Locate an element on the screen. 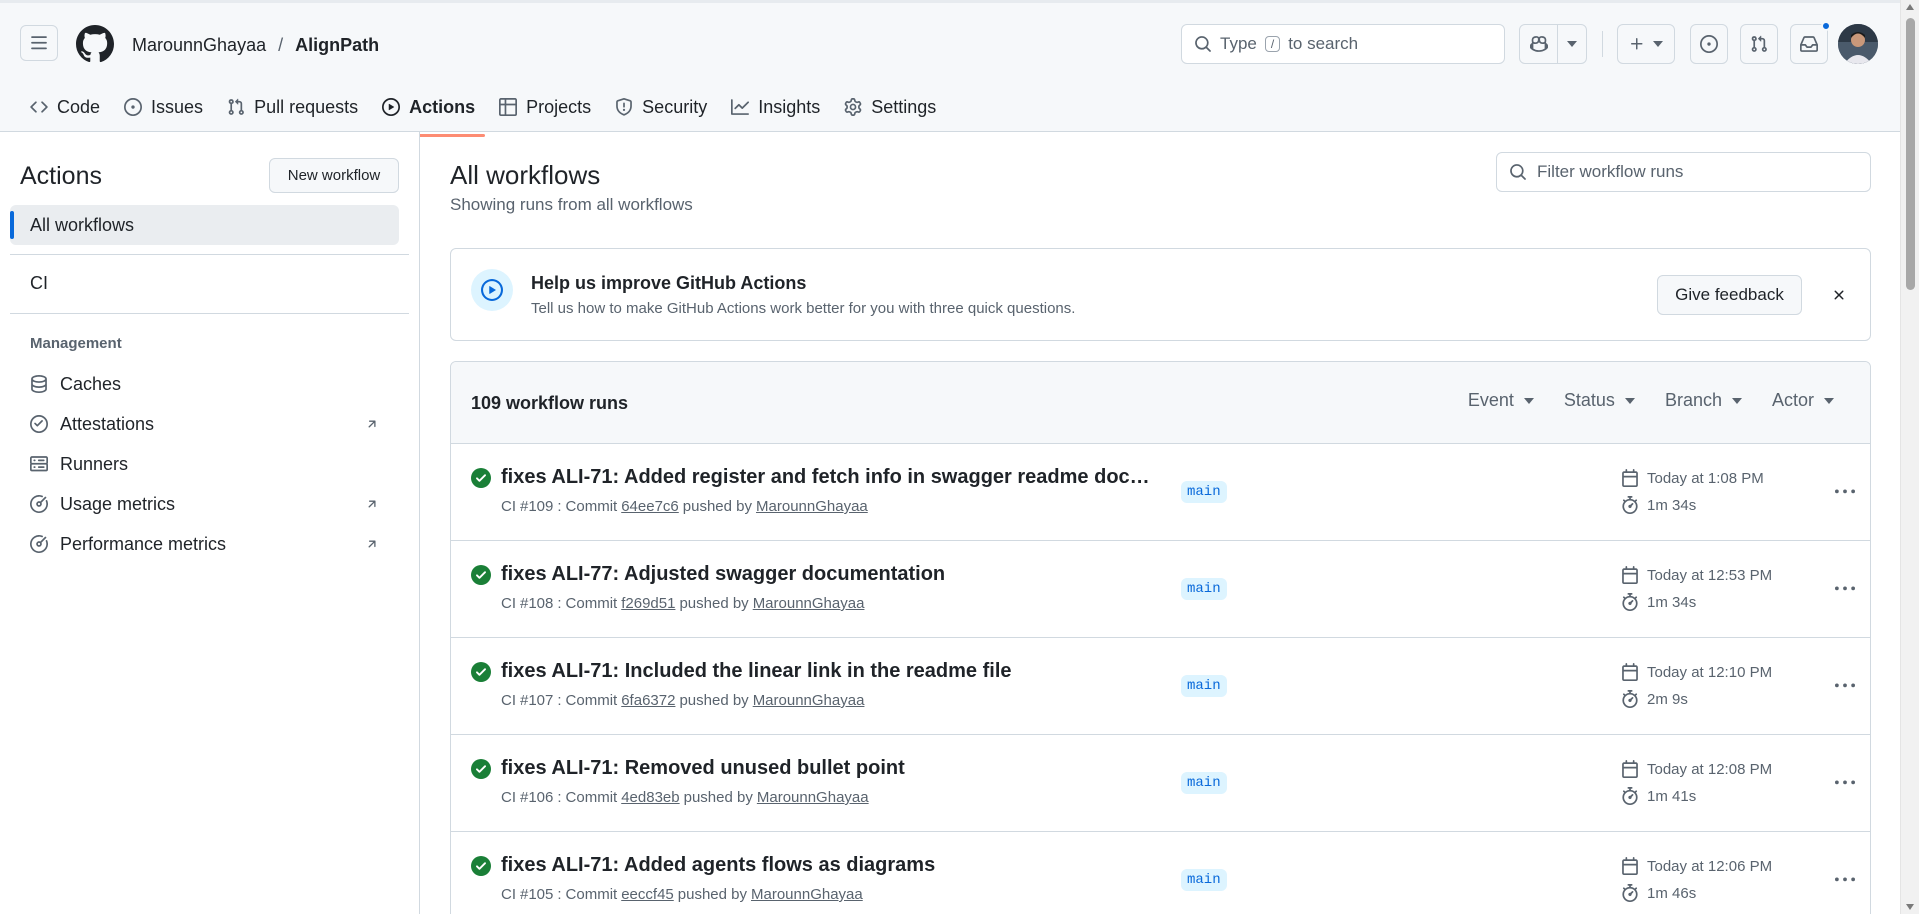 This screenshot has width=1919, height=914. sidebar-item-runners: Runners is located at coordinates (204, 464).